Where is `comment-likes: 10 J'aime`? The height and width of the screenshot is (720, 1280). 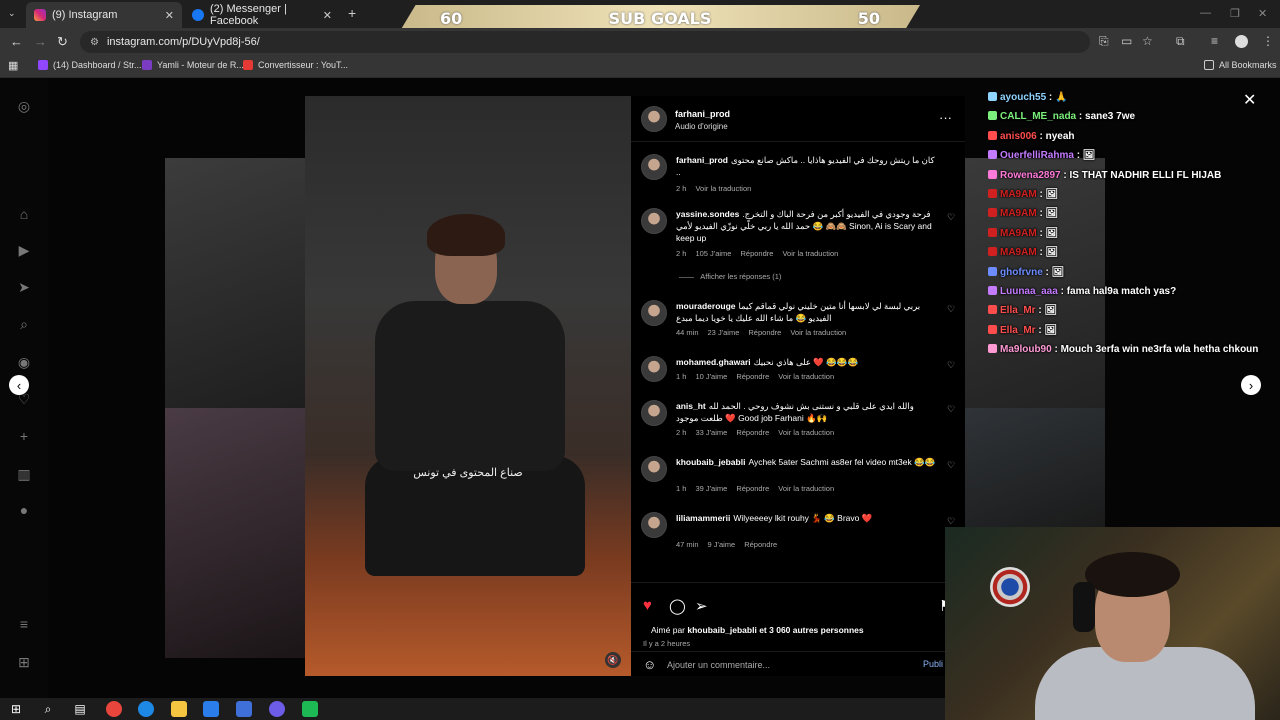
comment-likes: 10 J'aime is located at coordinates (711, 376).